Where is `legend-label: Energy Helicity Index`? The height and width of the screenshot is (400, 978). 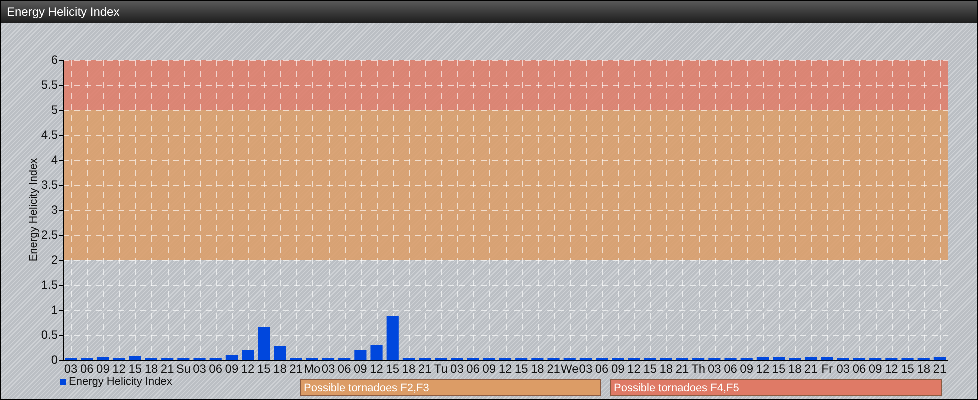
legend-label: Energy Helicity Index is located at coordinates (120, 382).